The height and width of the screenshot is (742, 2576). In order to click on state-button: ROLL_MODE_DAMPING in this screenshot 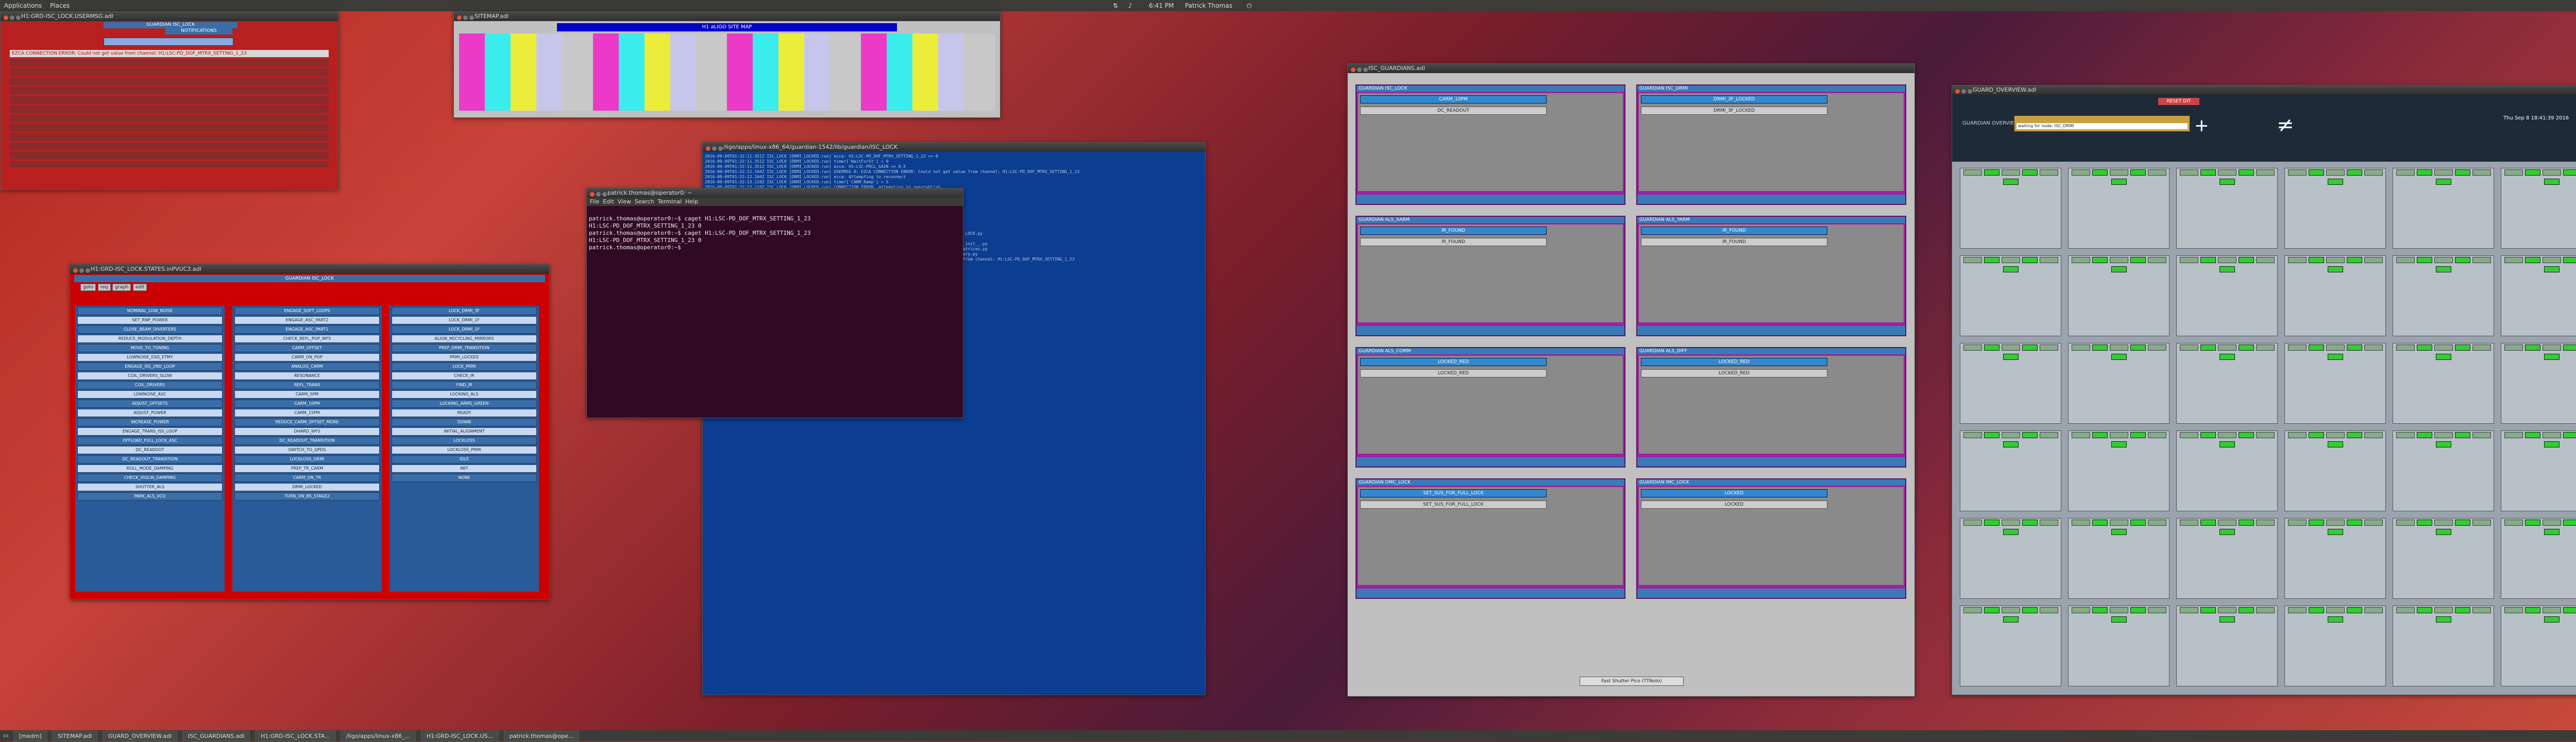, I will do `click(150, 468)`.